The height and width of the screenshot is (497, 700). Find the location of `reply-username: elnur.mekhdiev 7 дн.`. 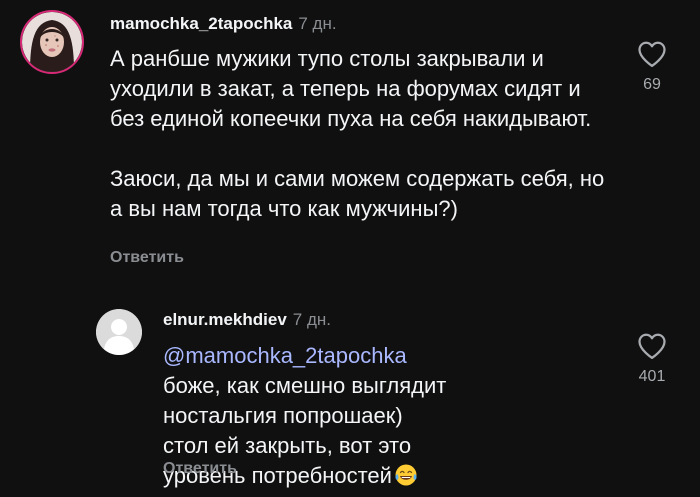

reply-username: elnur.mekhdiev 7 дн. is located at coordinates (247, 320).